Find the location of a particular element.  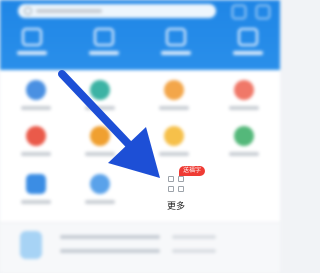

search-bar is located at coordinates (117, 11).